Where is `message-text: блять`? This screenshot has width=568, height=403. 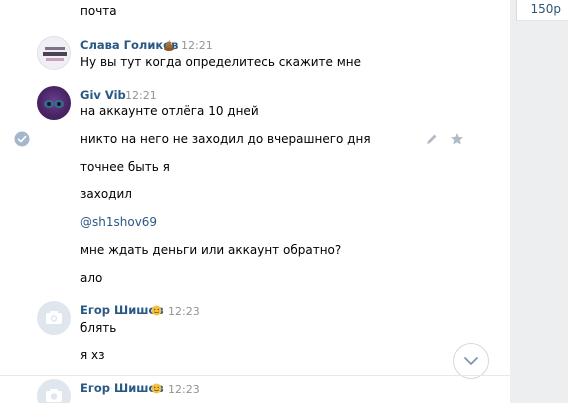 message-text: блять is located at coordinates (98, 328).